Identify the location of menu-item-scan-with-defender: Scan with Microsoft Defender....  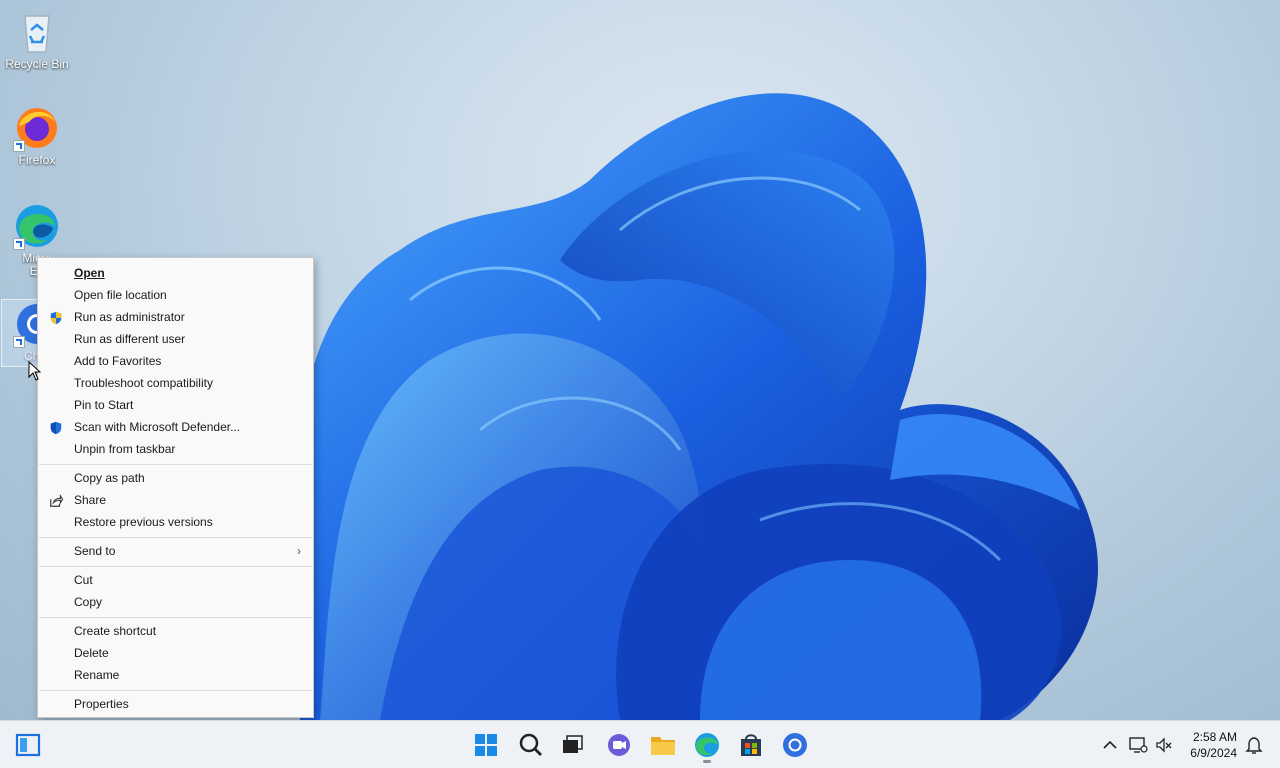
(175, 427).